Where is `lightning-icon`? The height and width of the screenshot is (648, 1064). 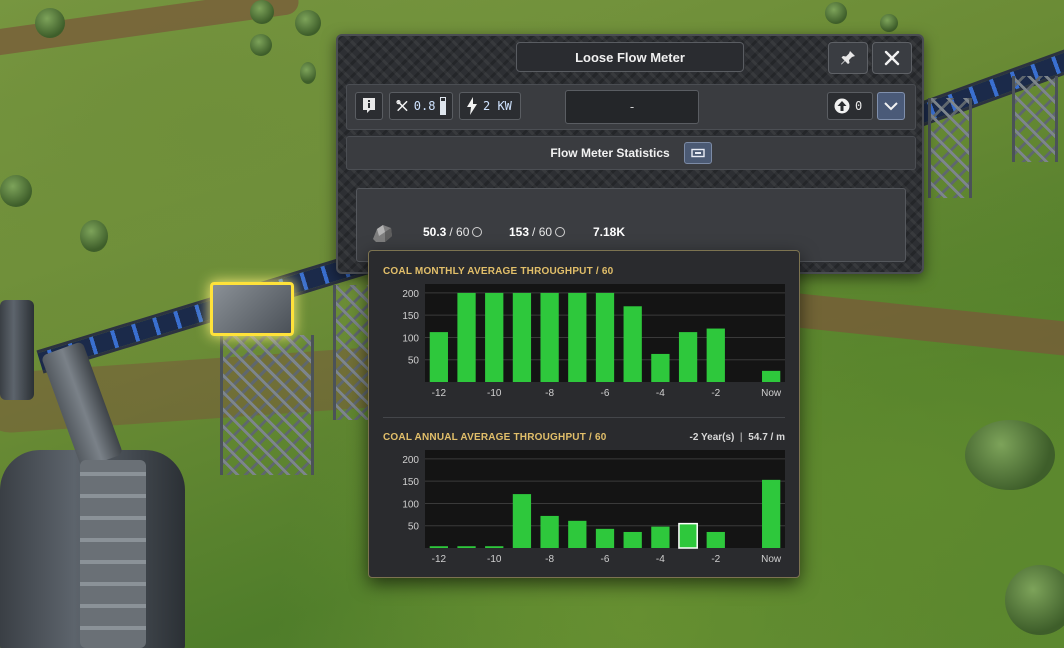
lightning-icon is located at coordinates (472, 106).